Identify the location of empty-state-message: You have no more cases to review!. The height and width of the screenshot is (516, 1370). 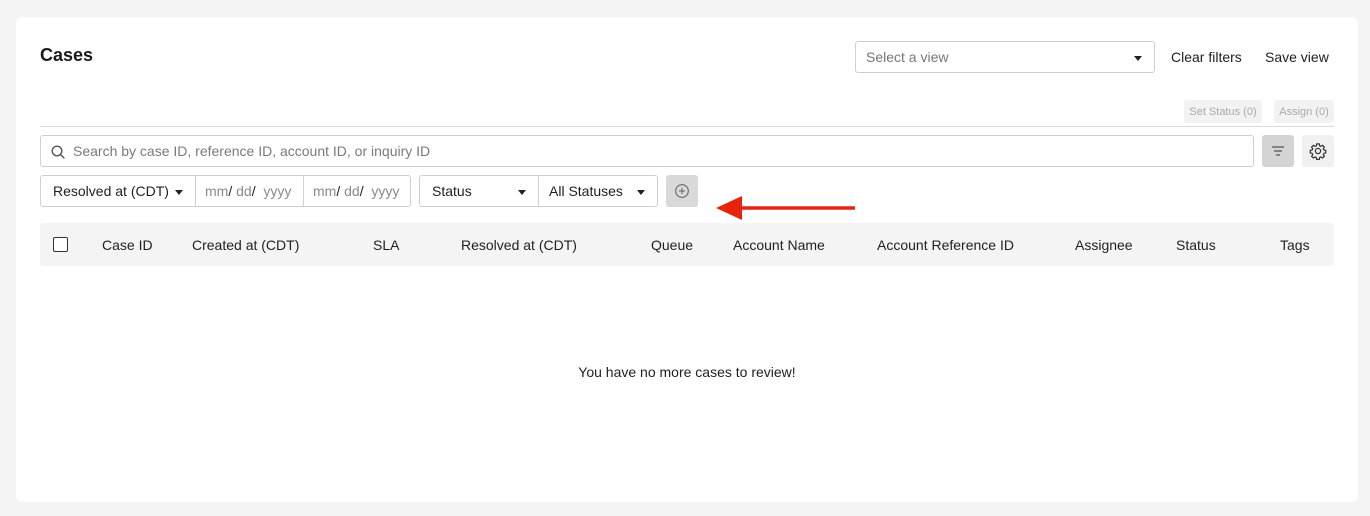
(687, 372).